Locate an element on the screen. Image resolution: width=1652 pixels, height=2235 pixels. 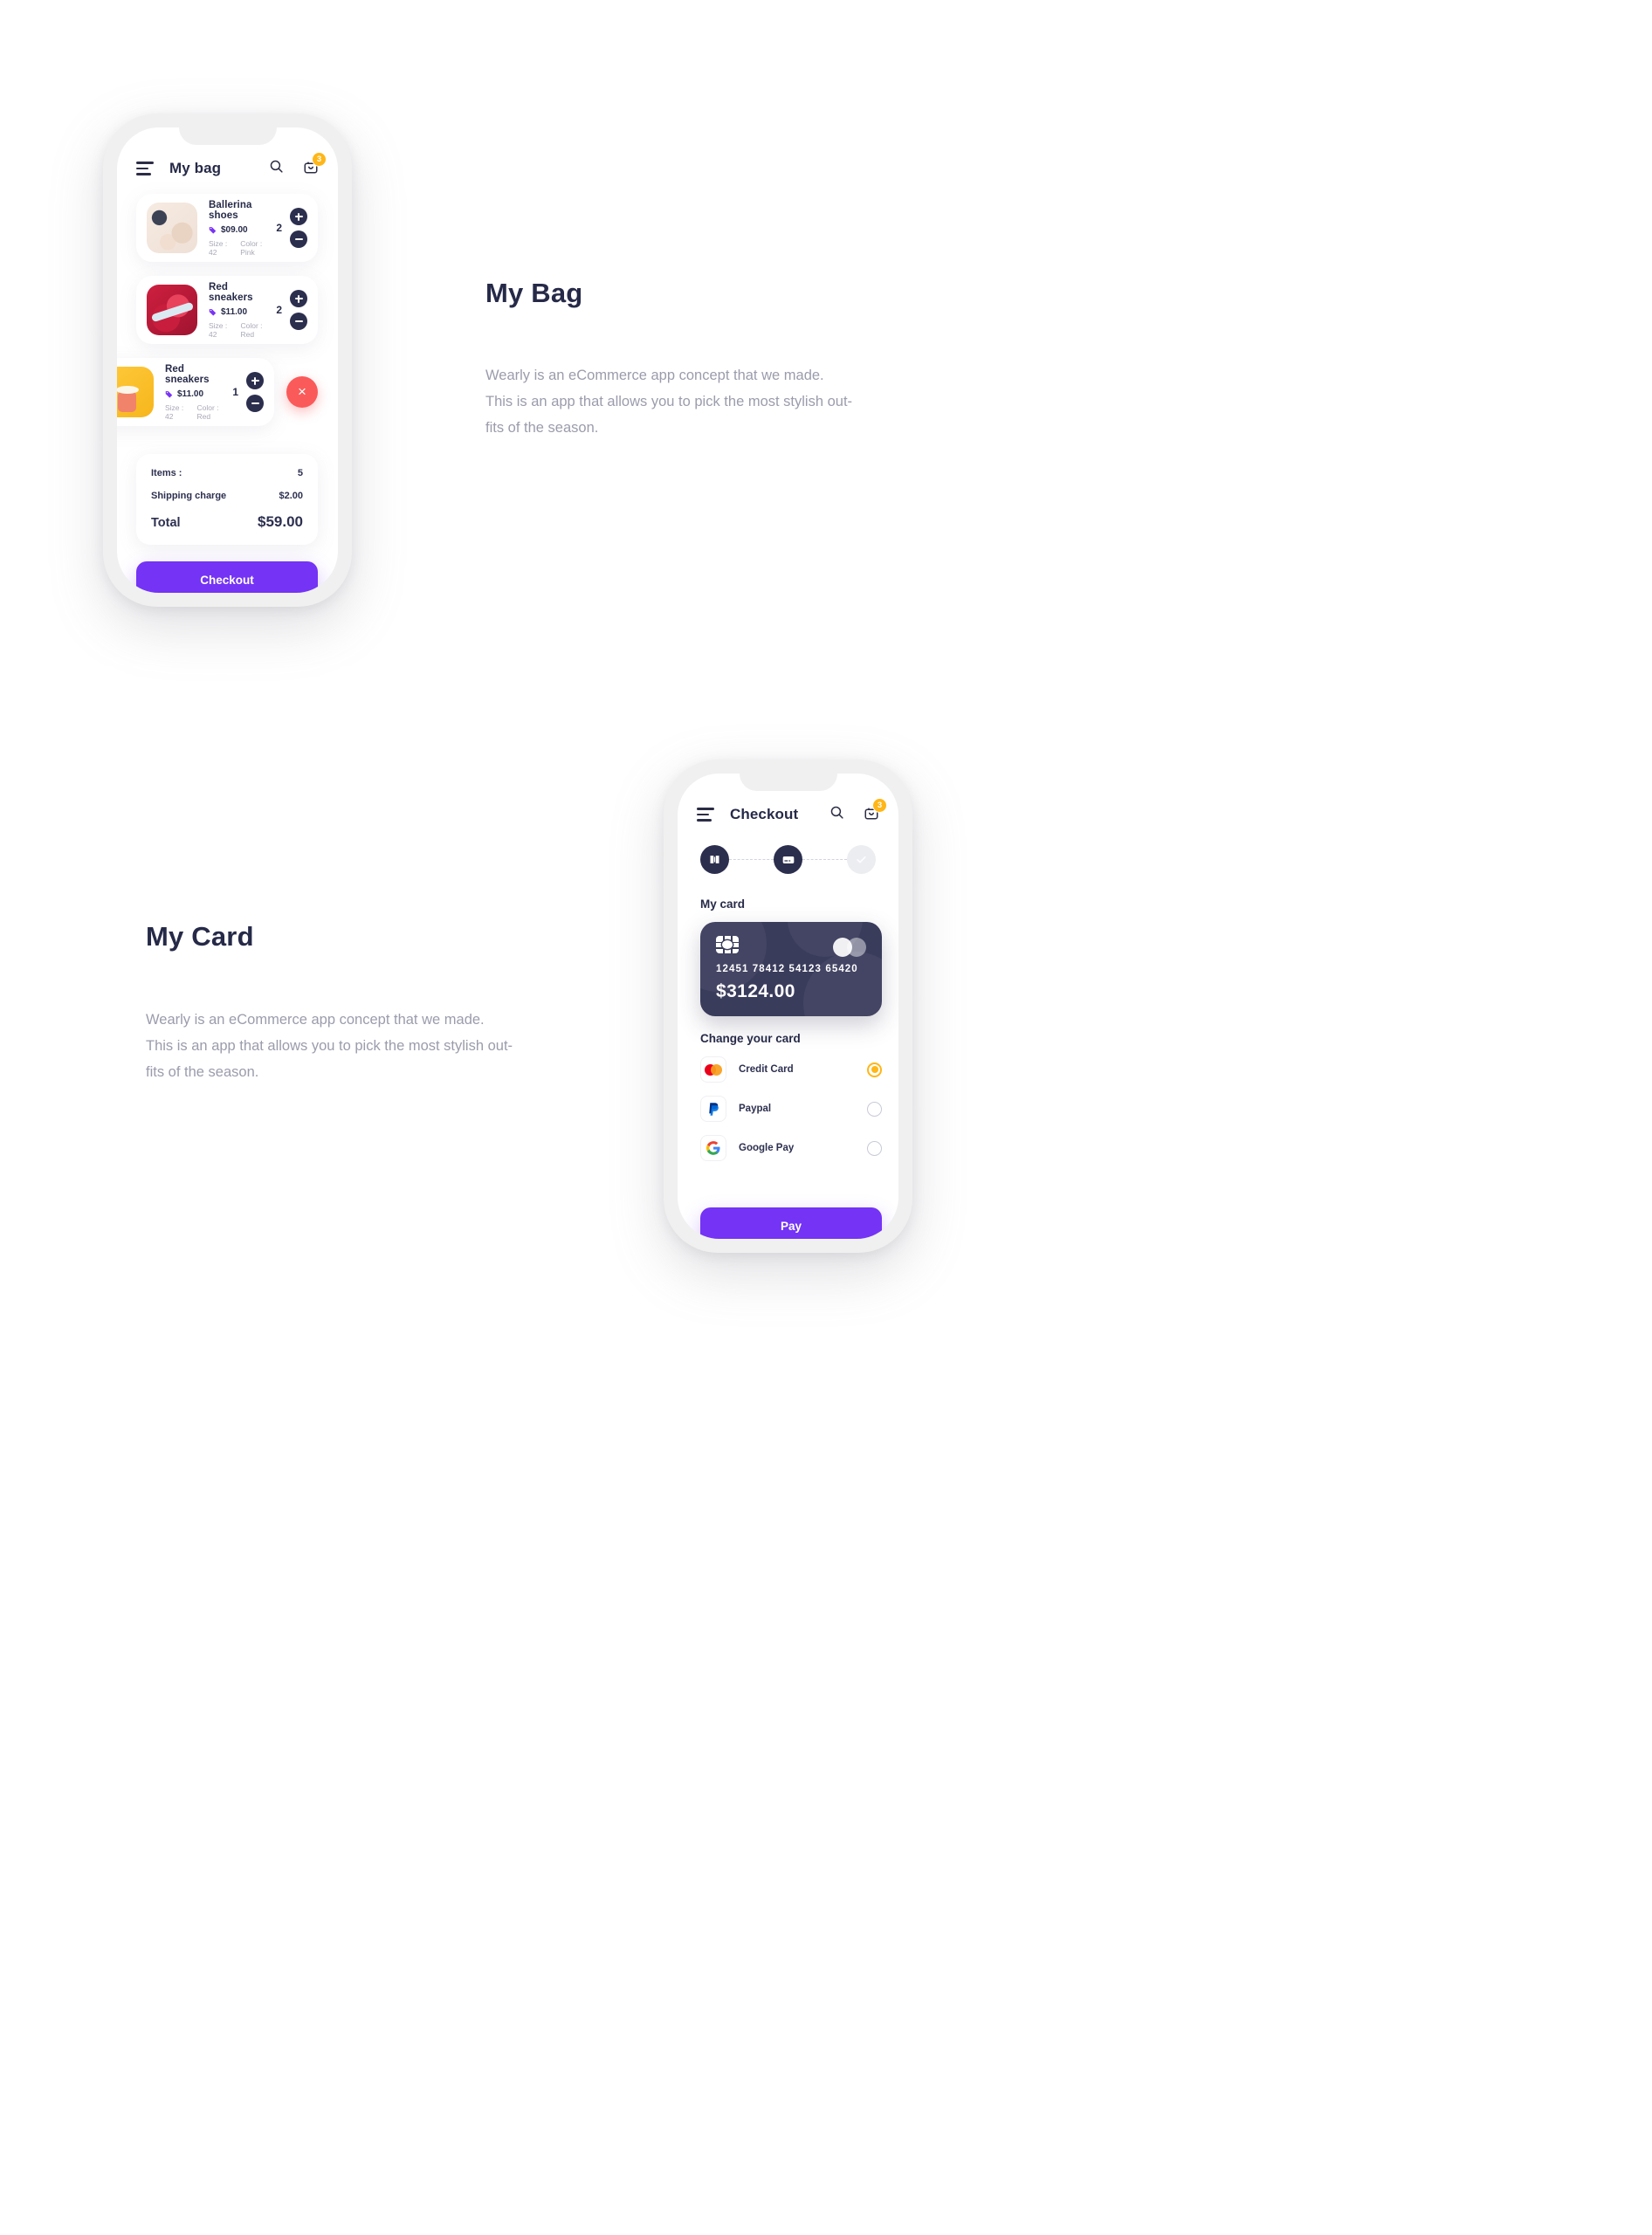
payment-method-label: Google Pay is located at coordinates (767, 1148).